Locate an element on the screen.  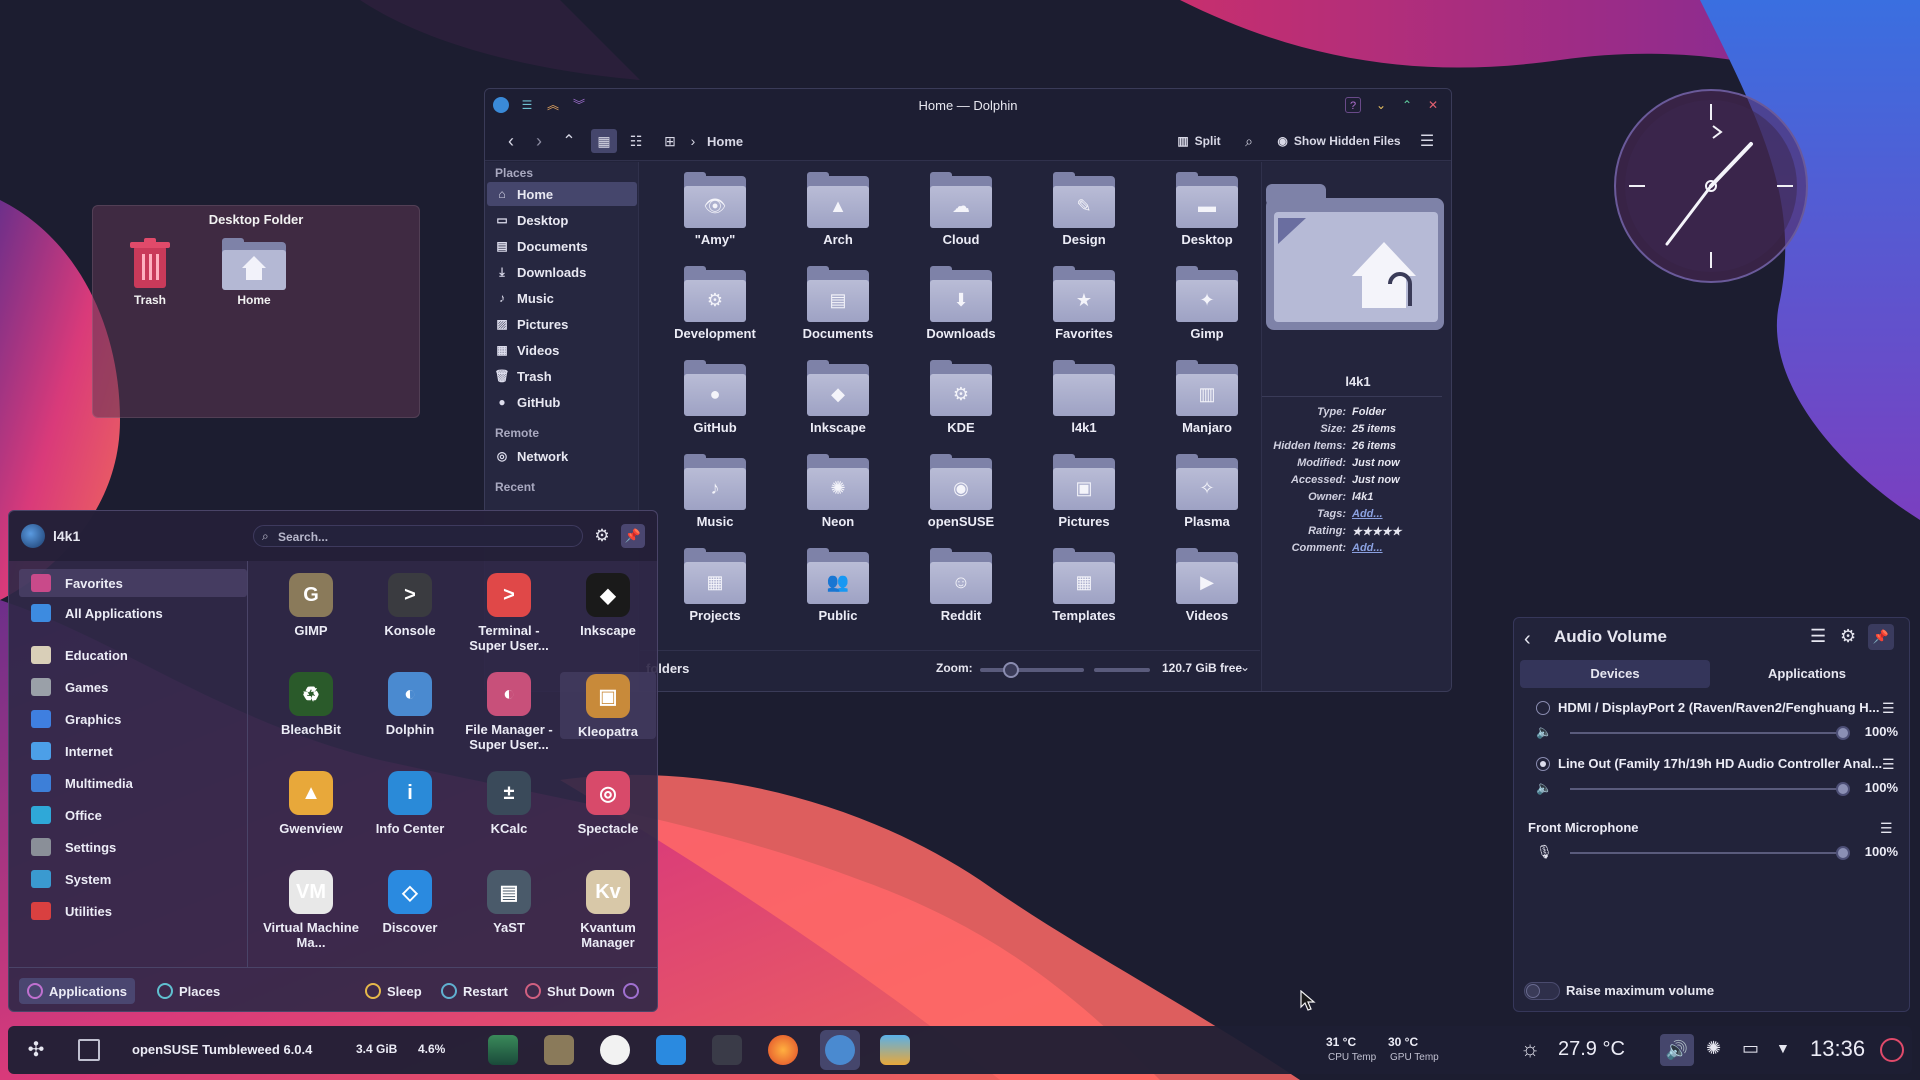
help-icon: ? is located at coordinates (1353, 105).